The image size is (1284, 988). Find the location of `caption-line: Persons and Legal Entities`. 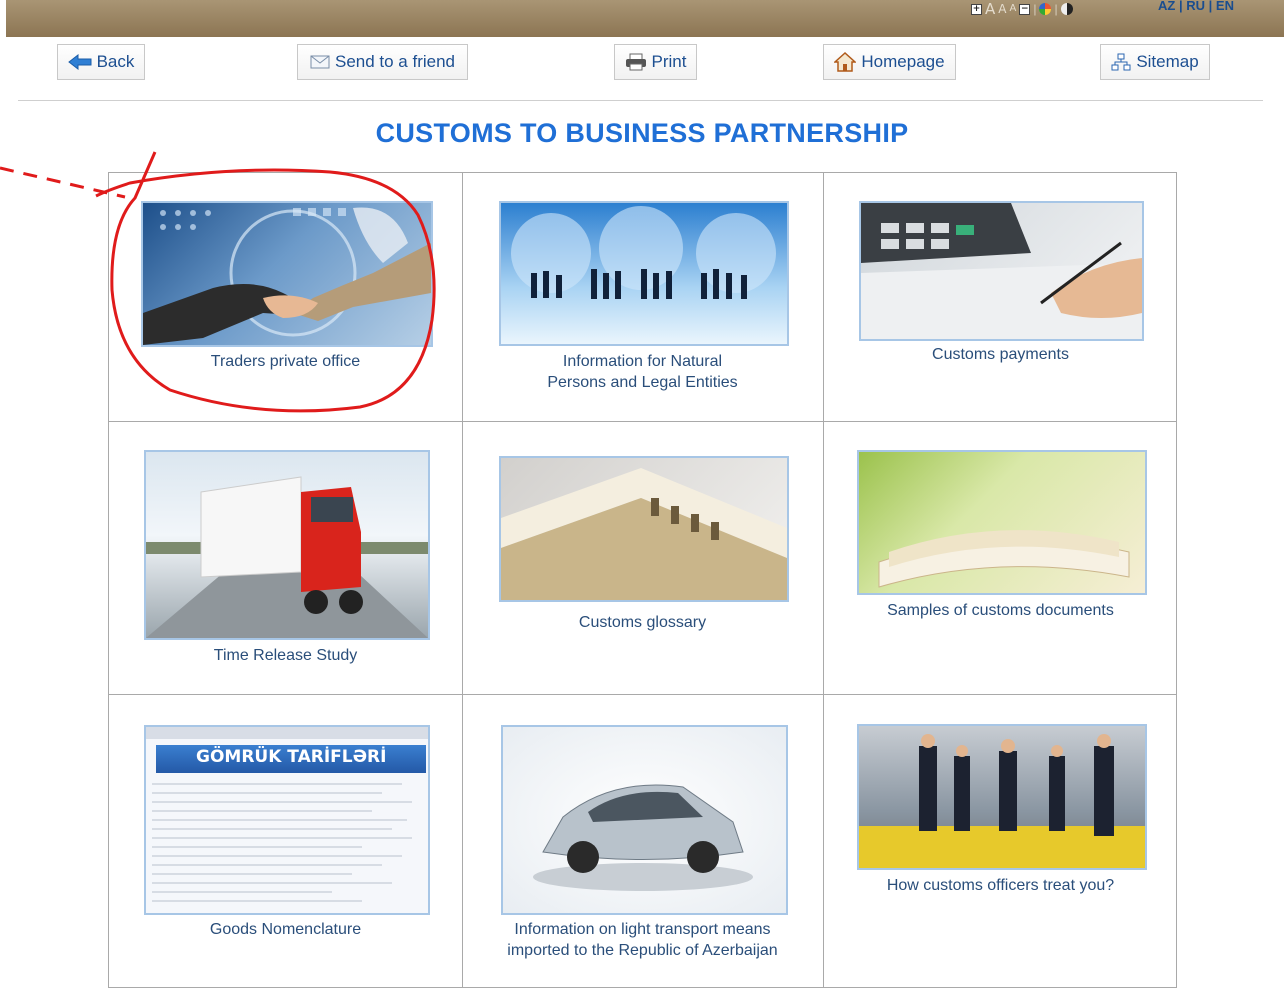

caption-line: Persons and Legal Entities is located at coordinates (642, 382).